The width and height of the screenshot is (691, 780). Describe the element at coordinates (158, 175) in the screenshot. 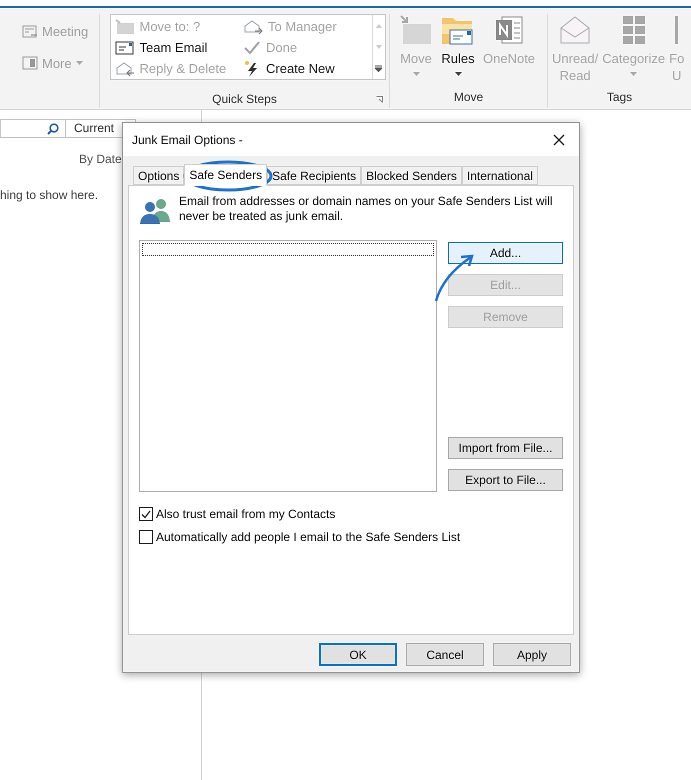

I see `tab: Options` at that location.